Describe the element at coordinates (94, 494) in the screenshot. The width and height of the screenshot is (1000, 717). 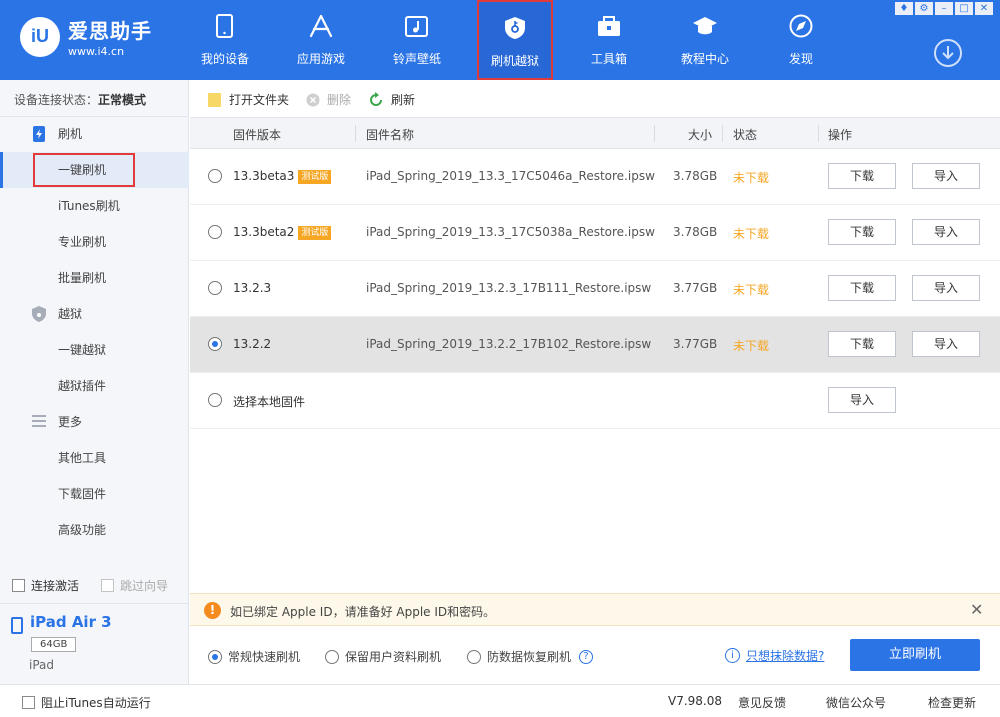
I see `sidebar-item-download-firmware: 下载固件` at that location.